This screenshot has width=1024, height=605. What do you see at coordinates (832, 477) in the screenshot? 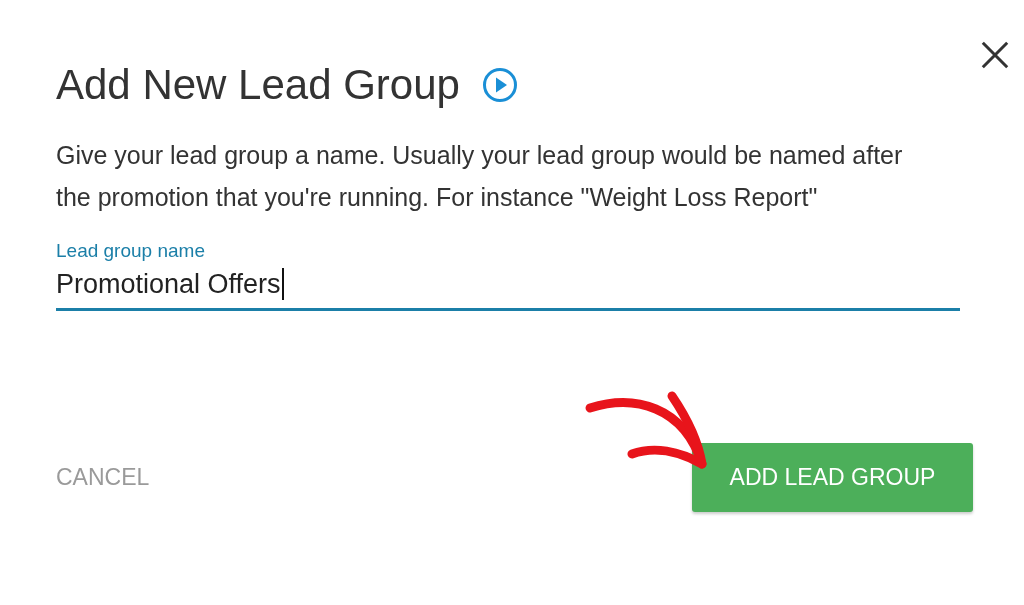
I see `add-button: ADD LEAD GROUP` at bounding box center [832, 477].